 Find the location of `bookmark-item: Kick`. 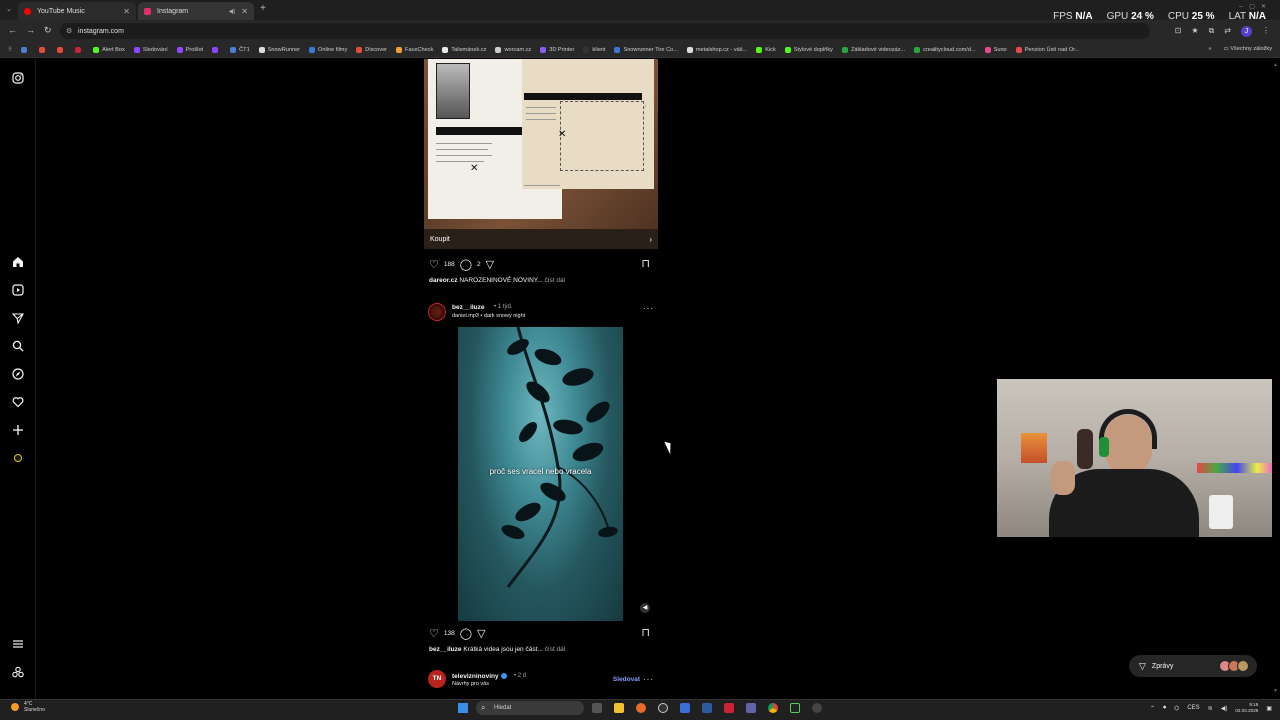

bookmark-item: Kick is located at coordinates (766, 49).